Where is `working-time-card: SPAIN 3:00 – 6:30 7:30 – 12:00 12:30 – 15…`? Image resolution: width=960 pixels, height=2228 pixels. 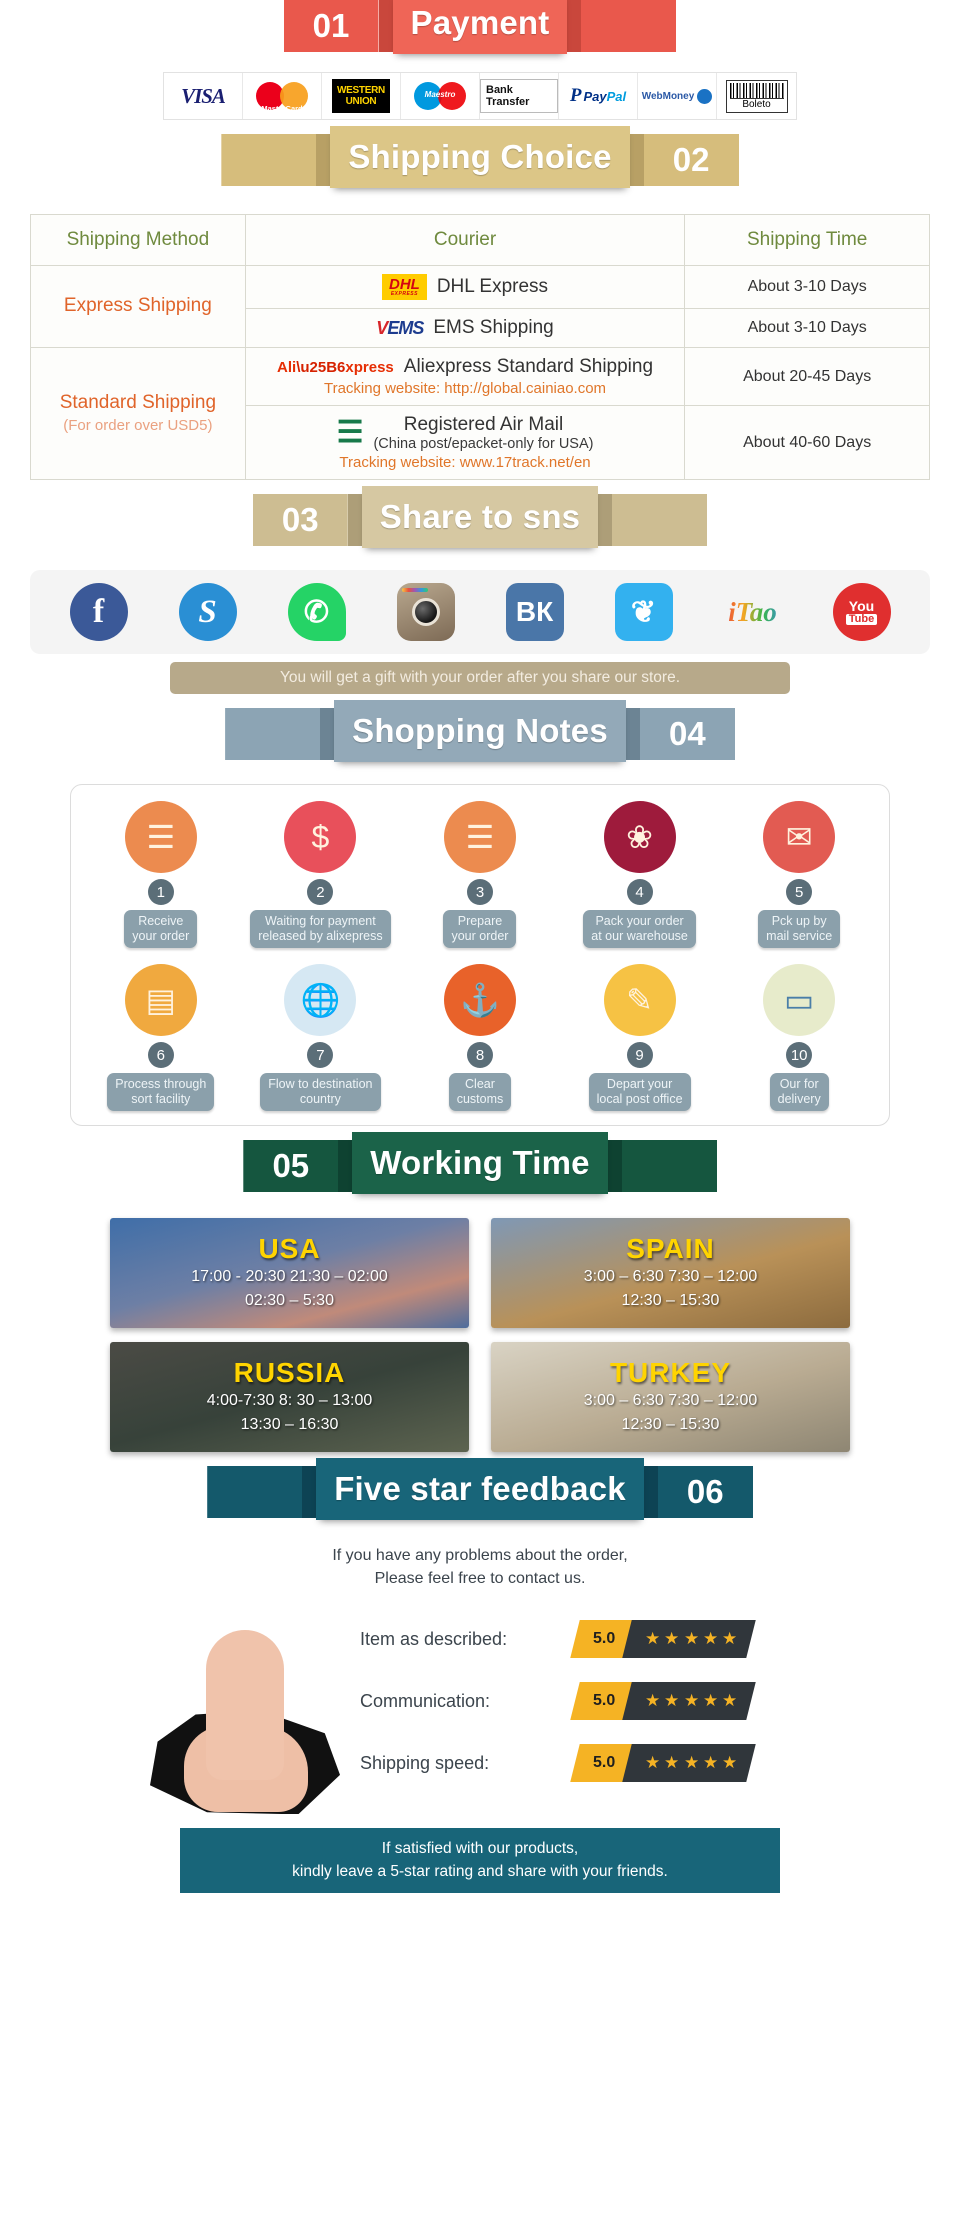 working-time-card: SPAIN 3:00 – 6:30 7:30 – 12:00 12:30 – 15… is located at coordinates (670, 1273).